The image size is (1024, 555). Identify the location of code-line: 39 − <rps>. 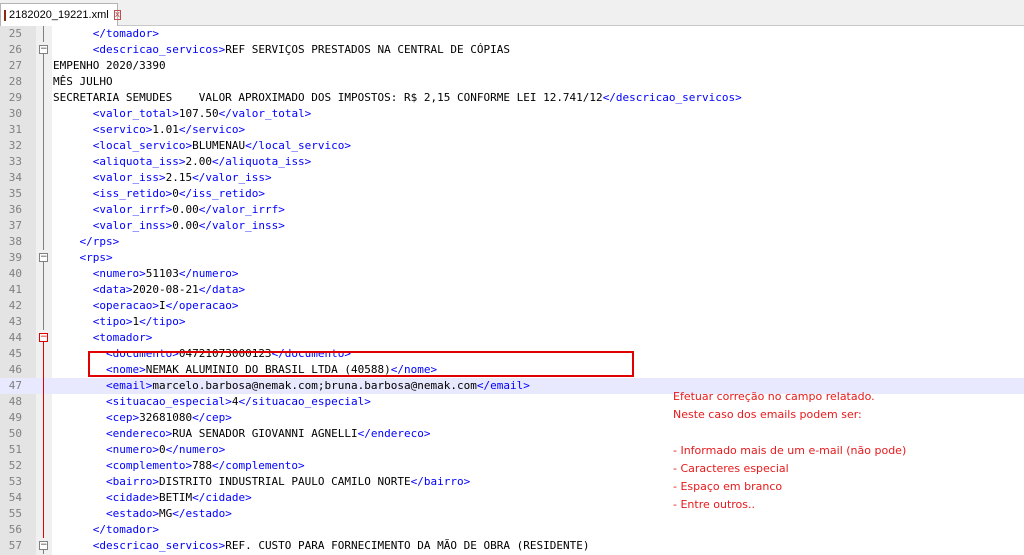
(512, 258).